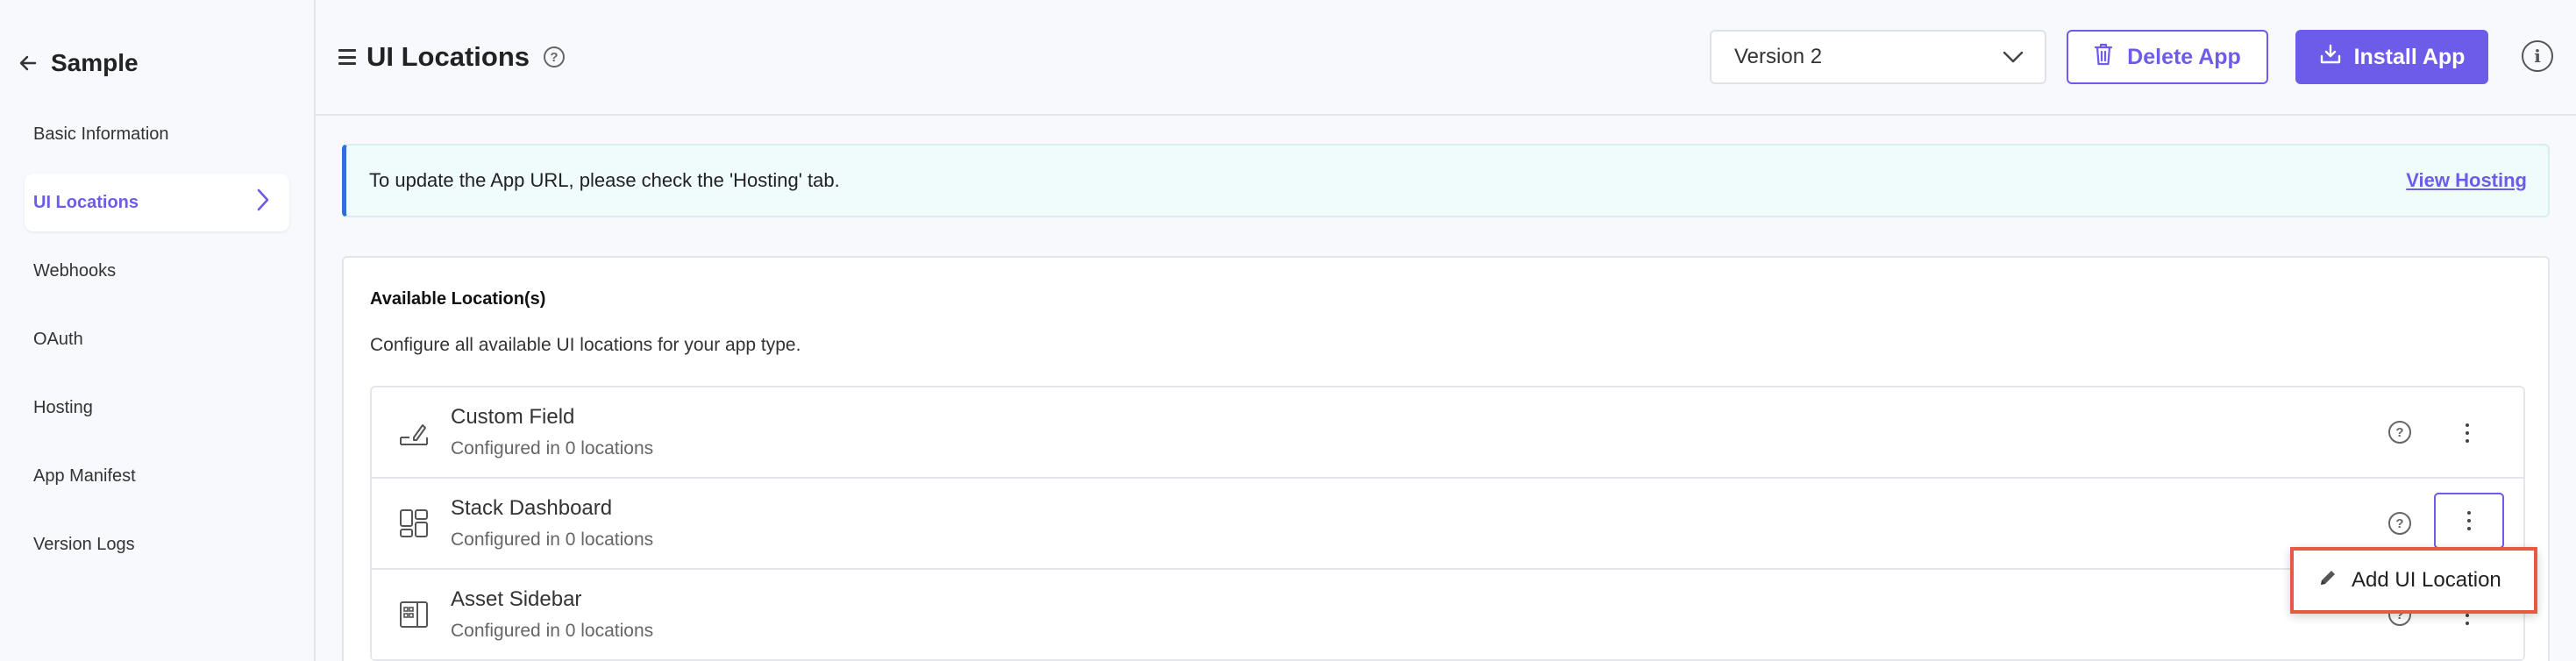 This screenshot has width=2576, height=661. I want to click on add-ui-location-menu-item: Add UI Location, so click(2413, 580).